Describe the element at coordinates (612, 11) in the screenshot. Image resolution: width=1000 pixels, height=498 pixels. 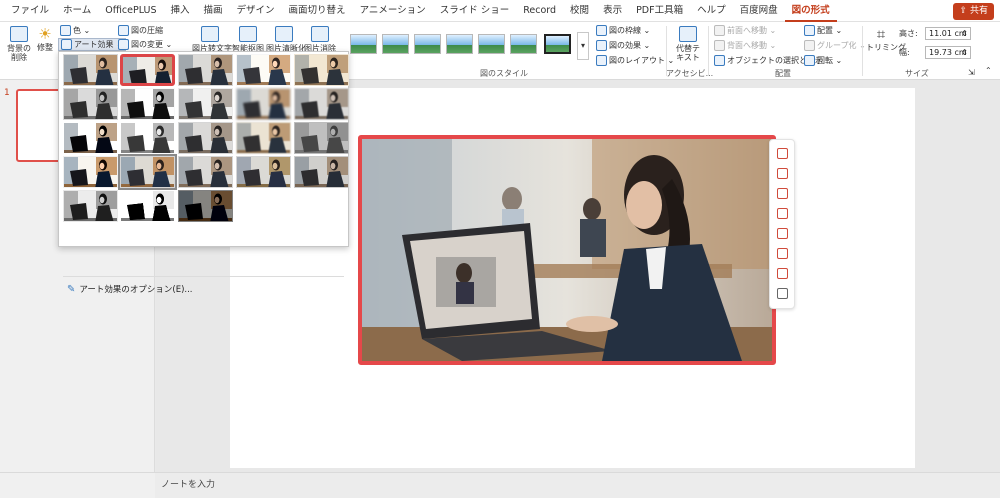
I see `menu-tab-11: 表示` at that location.